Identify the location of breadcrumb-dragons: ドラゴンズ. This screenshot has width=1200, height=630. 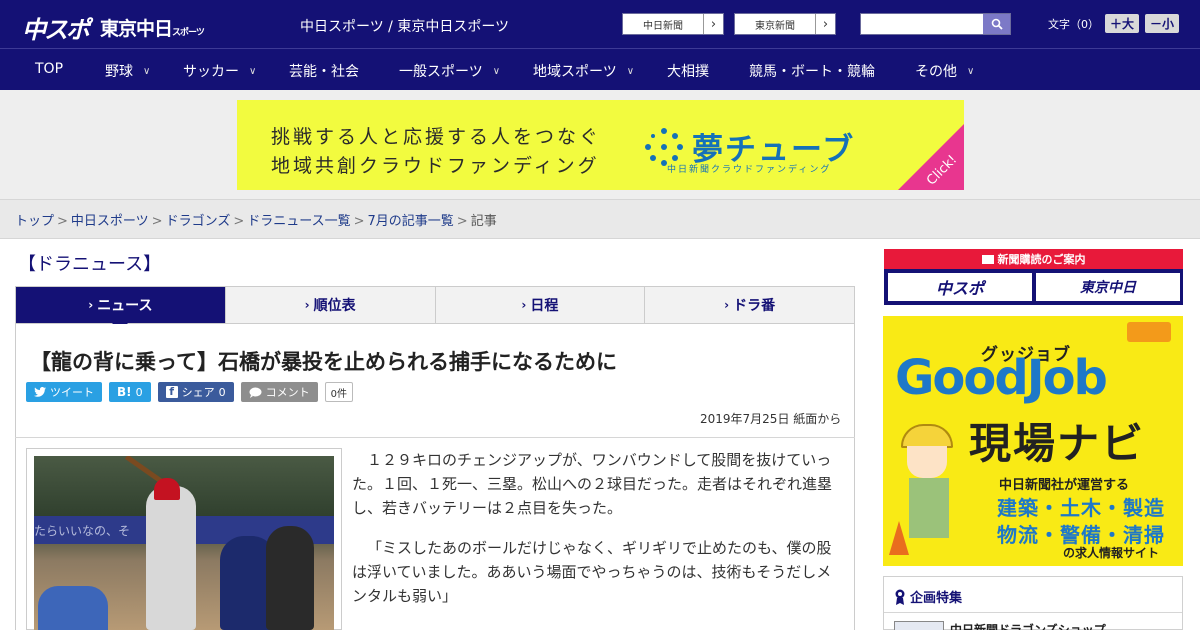
(198, 221).